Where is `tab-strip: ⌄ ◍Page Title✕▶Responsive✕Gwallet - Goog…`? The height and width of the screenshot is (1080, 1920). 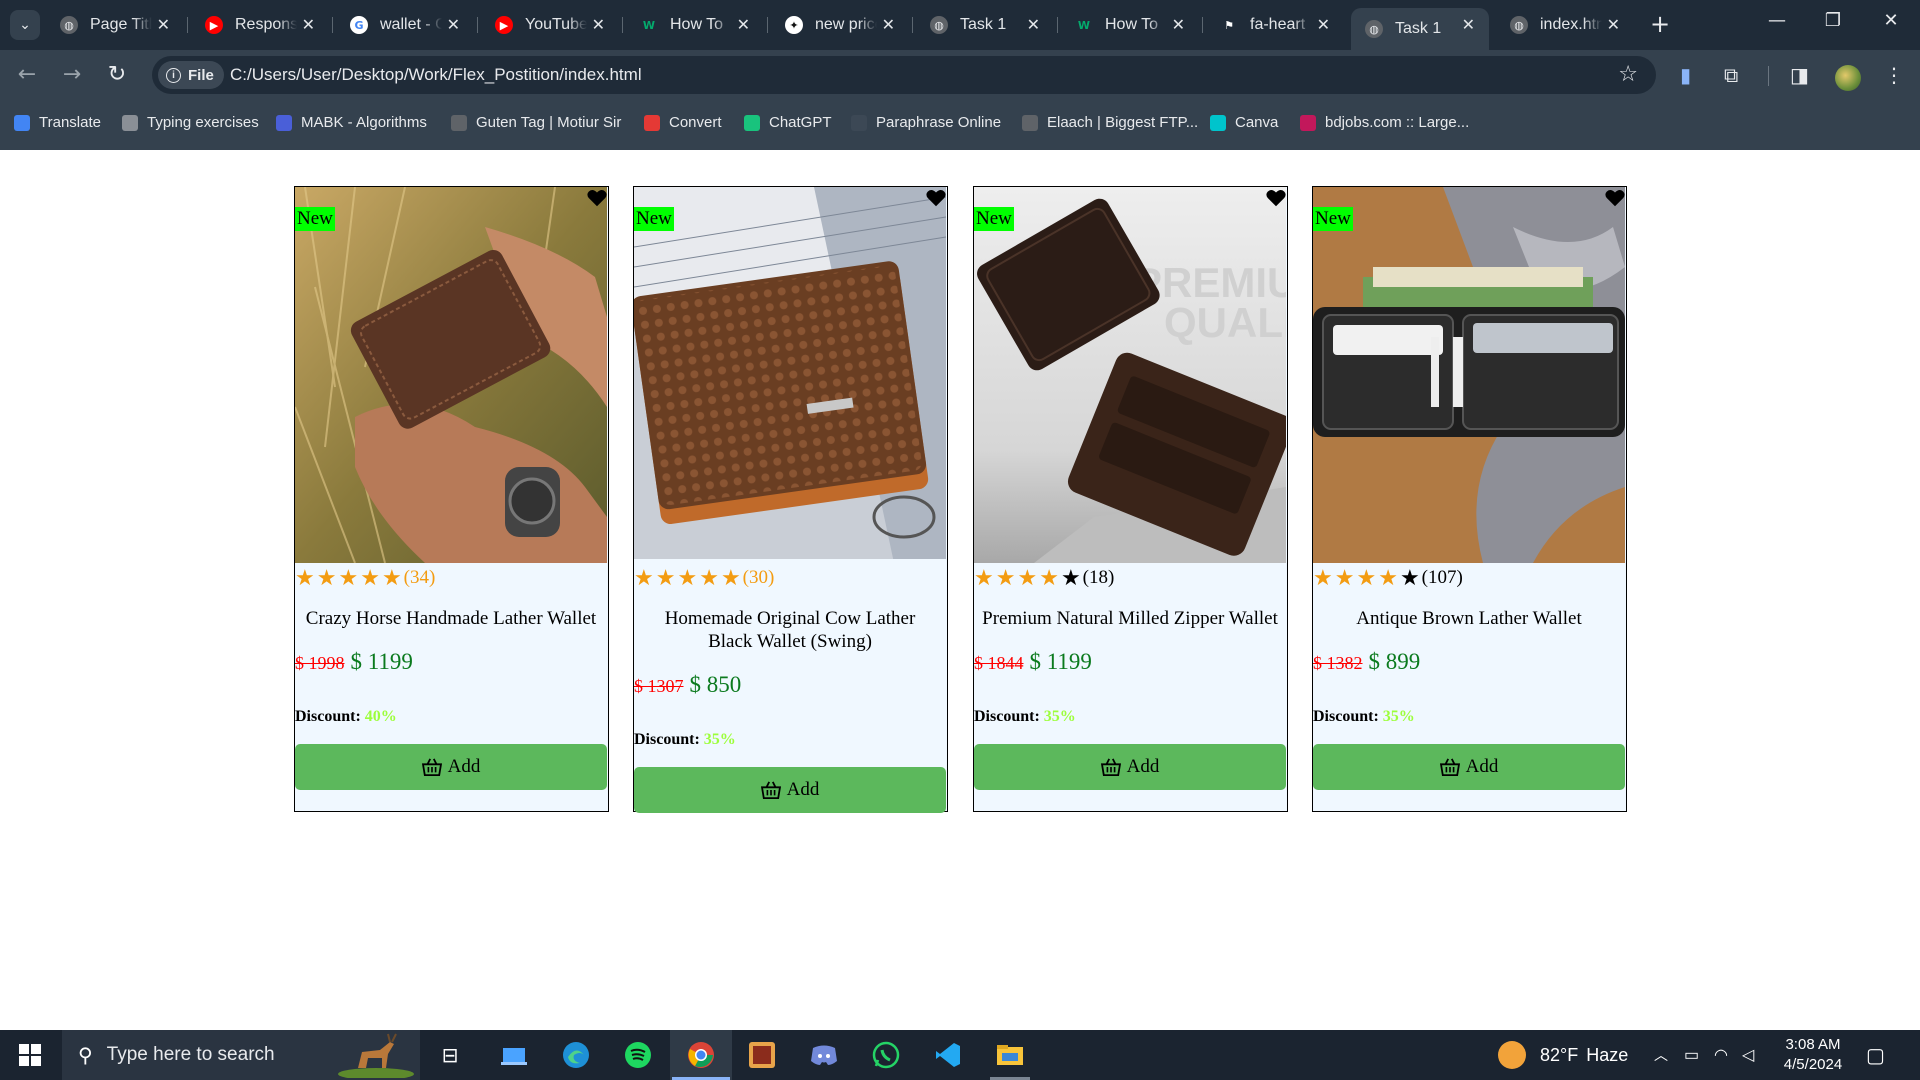 tab-strip: ⌄ ◍Page Title✕▶Responsive✕Gwallet - Goog… is located at coordinates (960, 25).